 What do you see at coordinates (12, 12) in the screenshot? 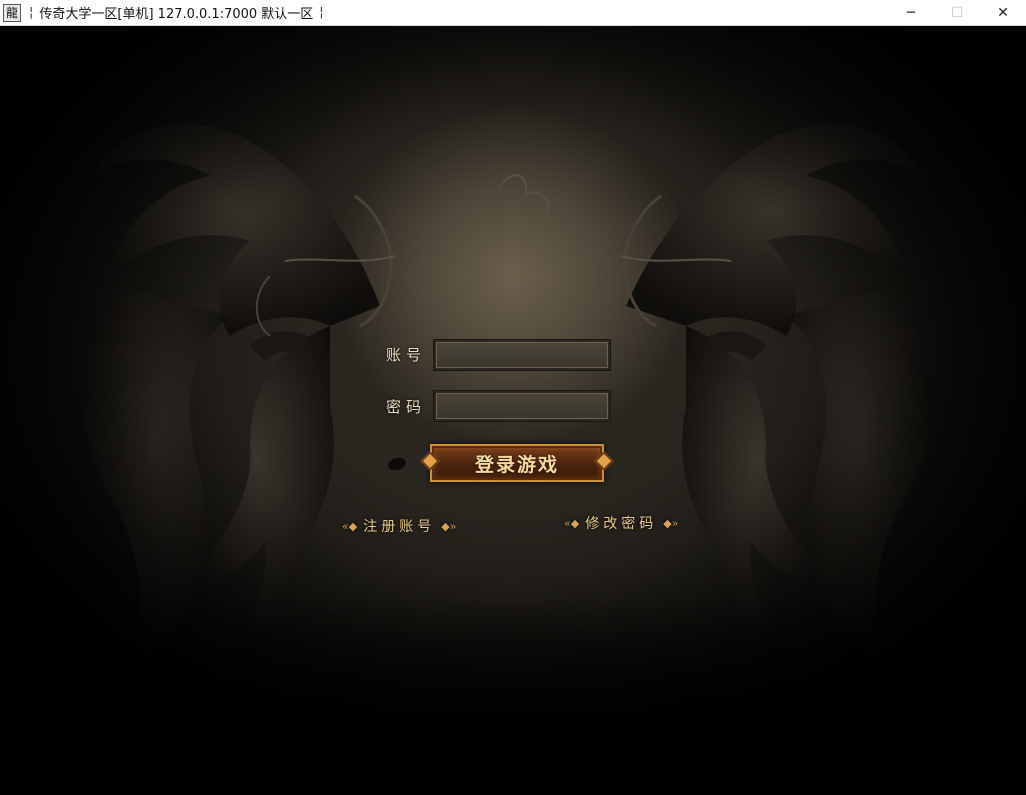
I see `app-icon: 龍` at bounding box center [12, 12].